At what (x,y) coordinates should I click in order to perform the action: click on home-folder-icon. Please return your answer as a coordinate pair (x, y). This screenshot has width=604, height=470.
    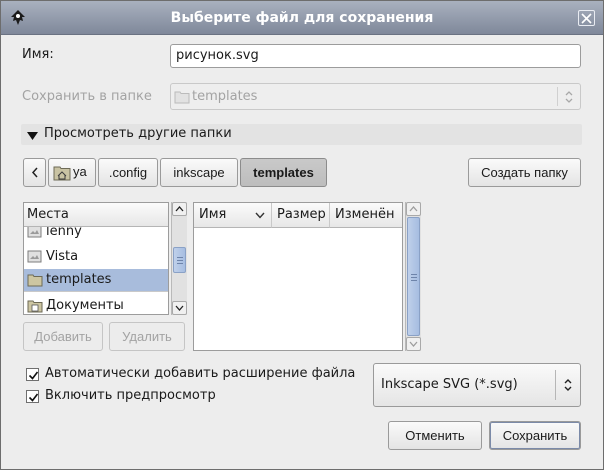
    Looking at the image, I should click on (62, 177).